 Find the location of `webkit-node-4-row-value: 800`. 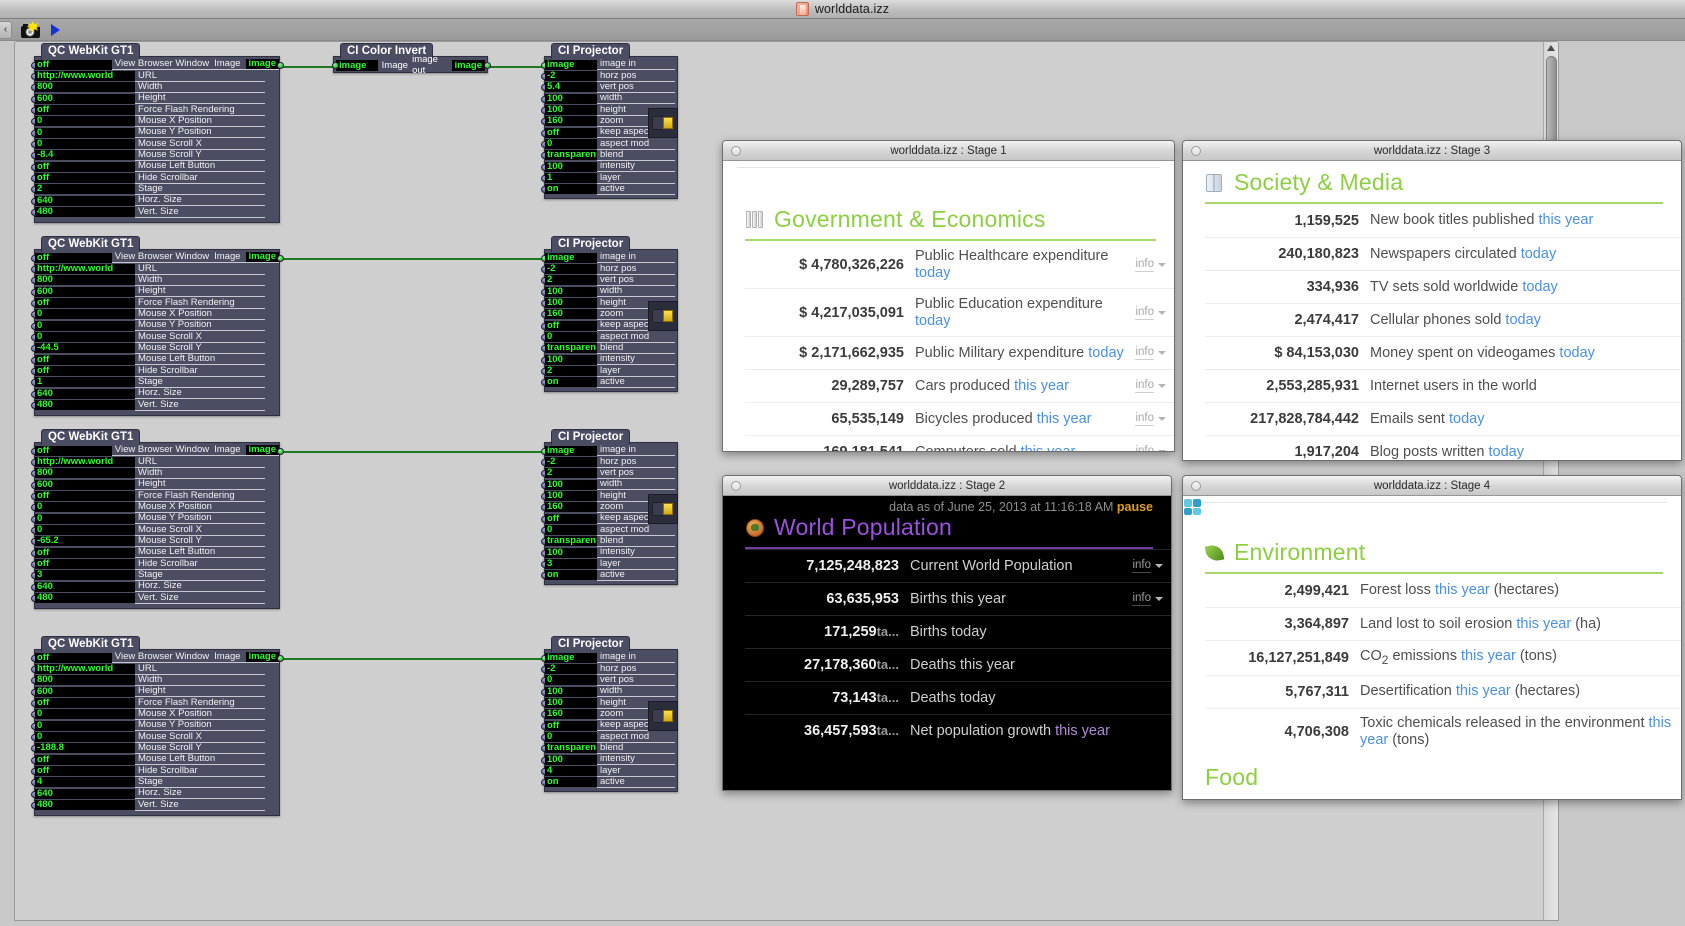

webkit-node-4-row-value: 800 is located at coordinates (85, 680).